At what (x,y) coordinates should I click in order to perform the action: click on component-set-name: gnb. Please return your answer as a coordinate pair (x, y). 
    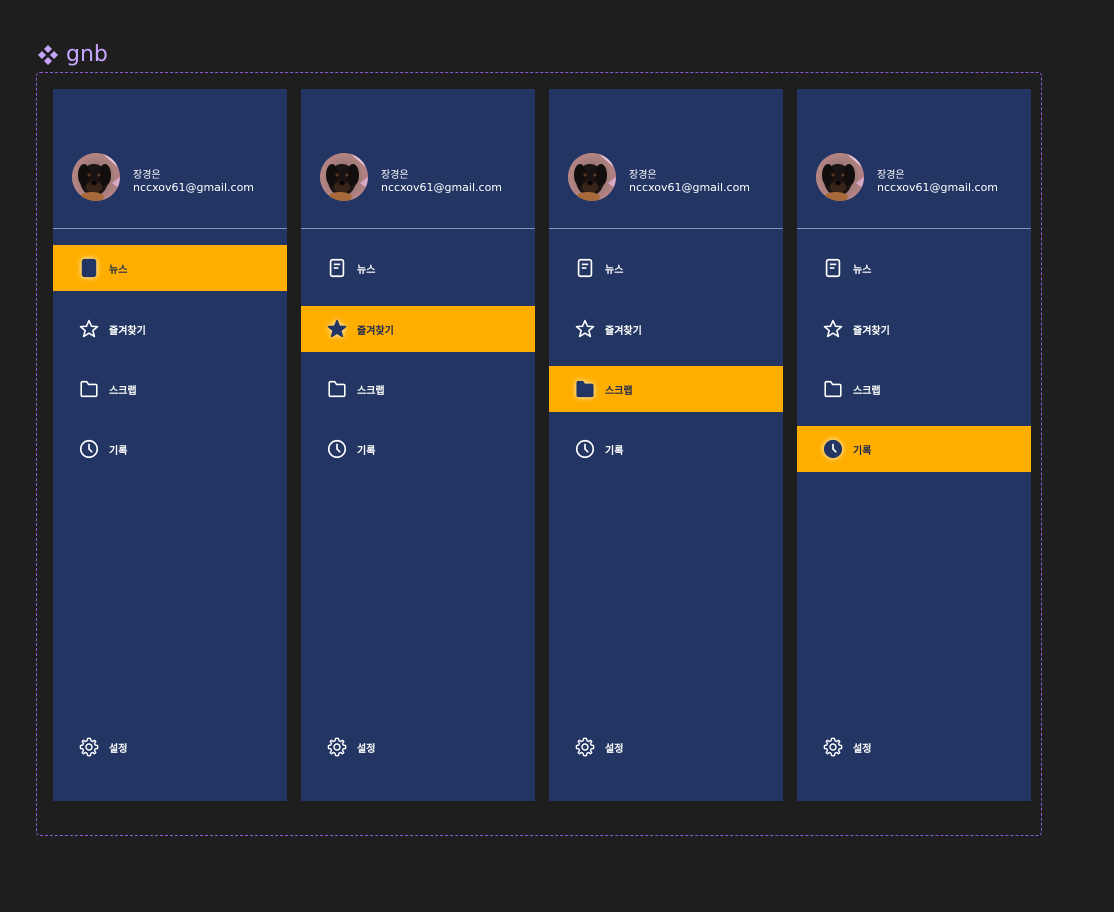
    Looking at the image, I should click on (87, 54).